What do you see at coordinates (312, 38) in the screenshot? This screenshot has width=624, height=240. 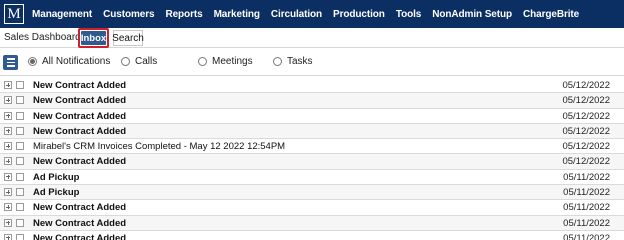 I see `dashboard-toolbar: Sales Dashboard Inbox Search` at bounding box center [312, 38].